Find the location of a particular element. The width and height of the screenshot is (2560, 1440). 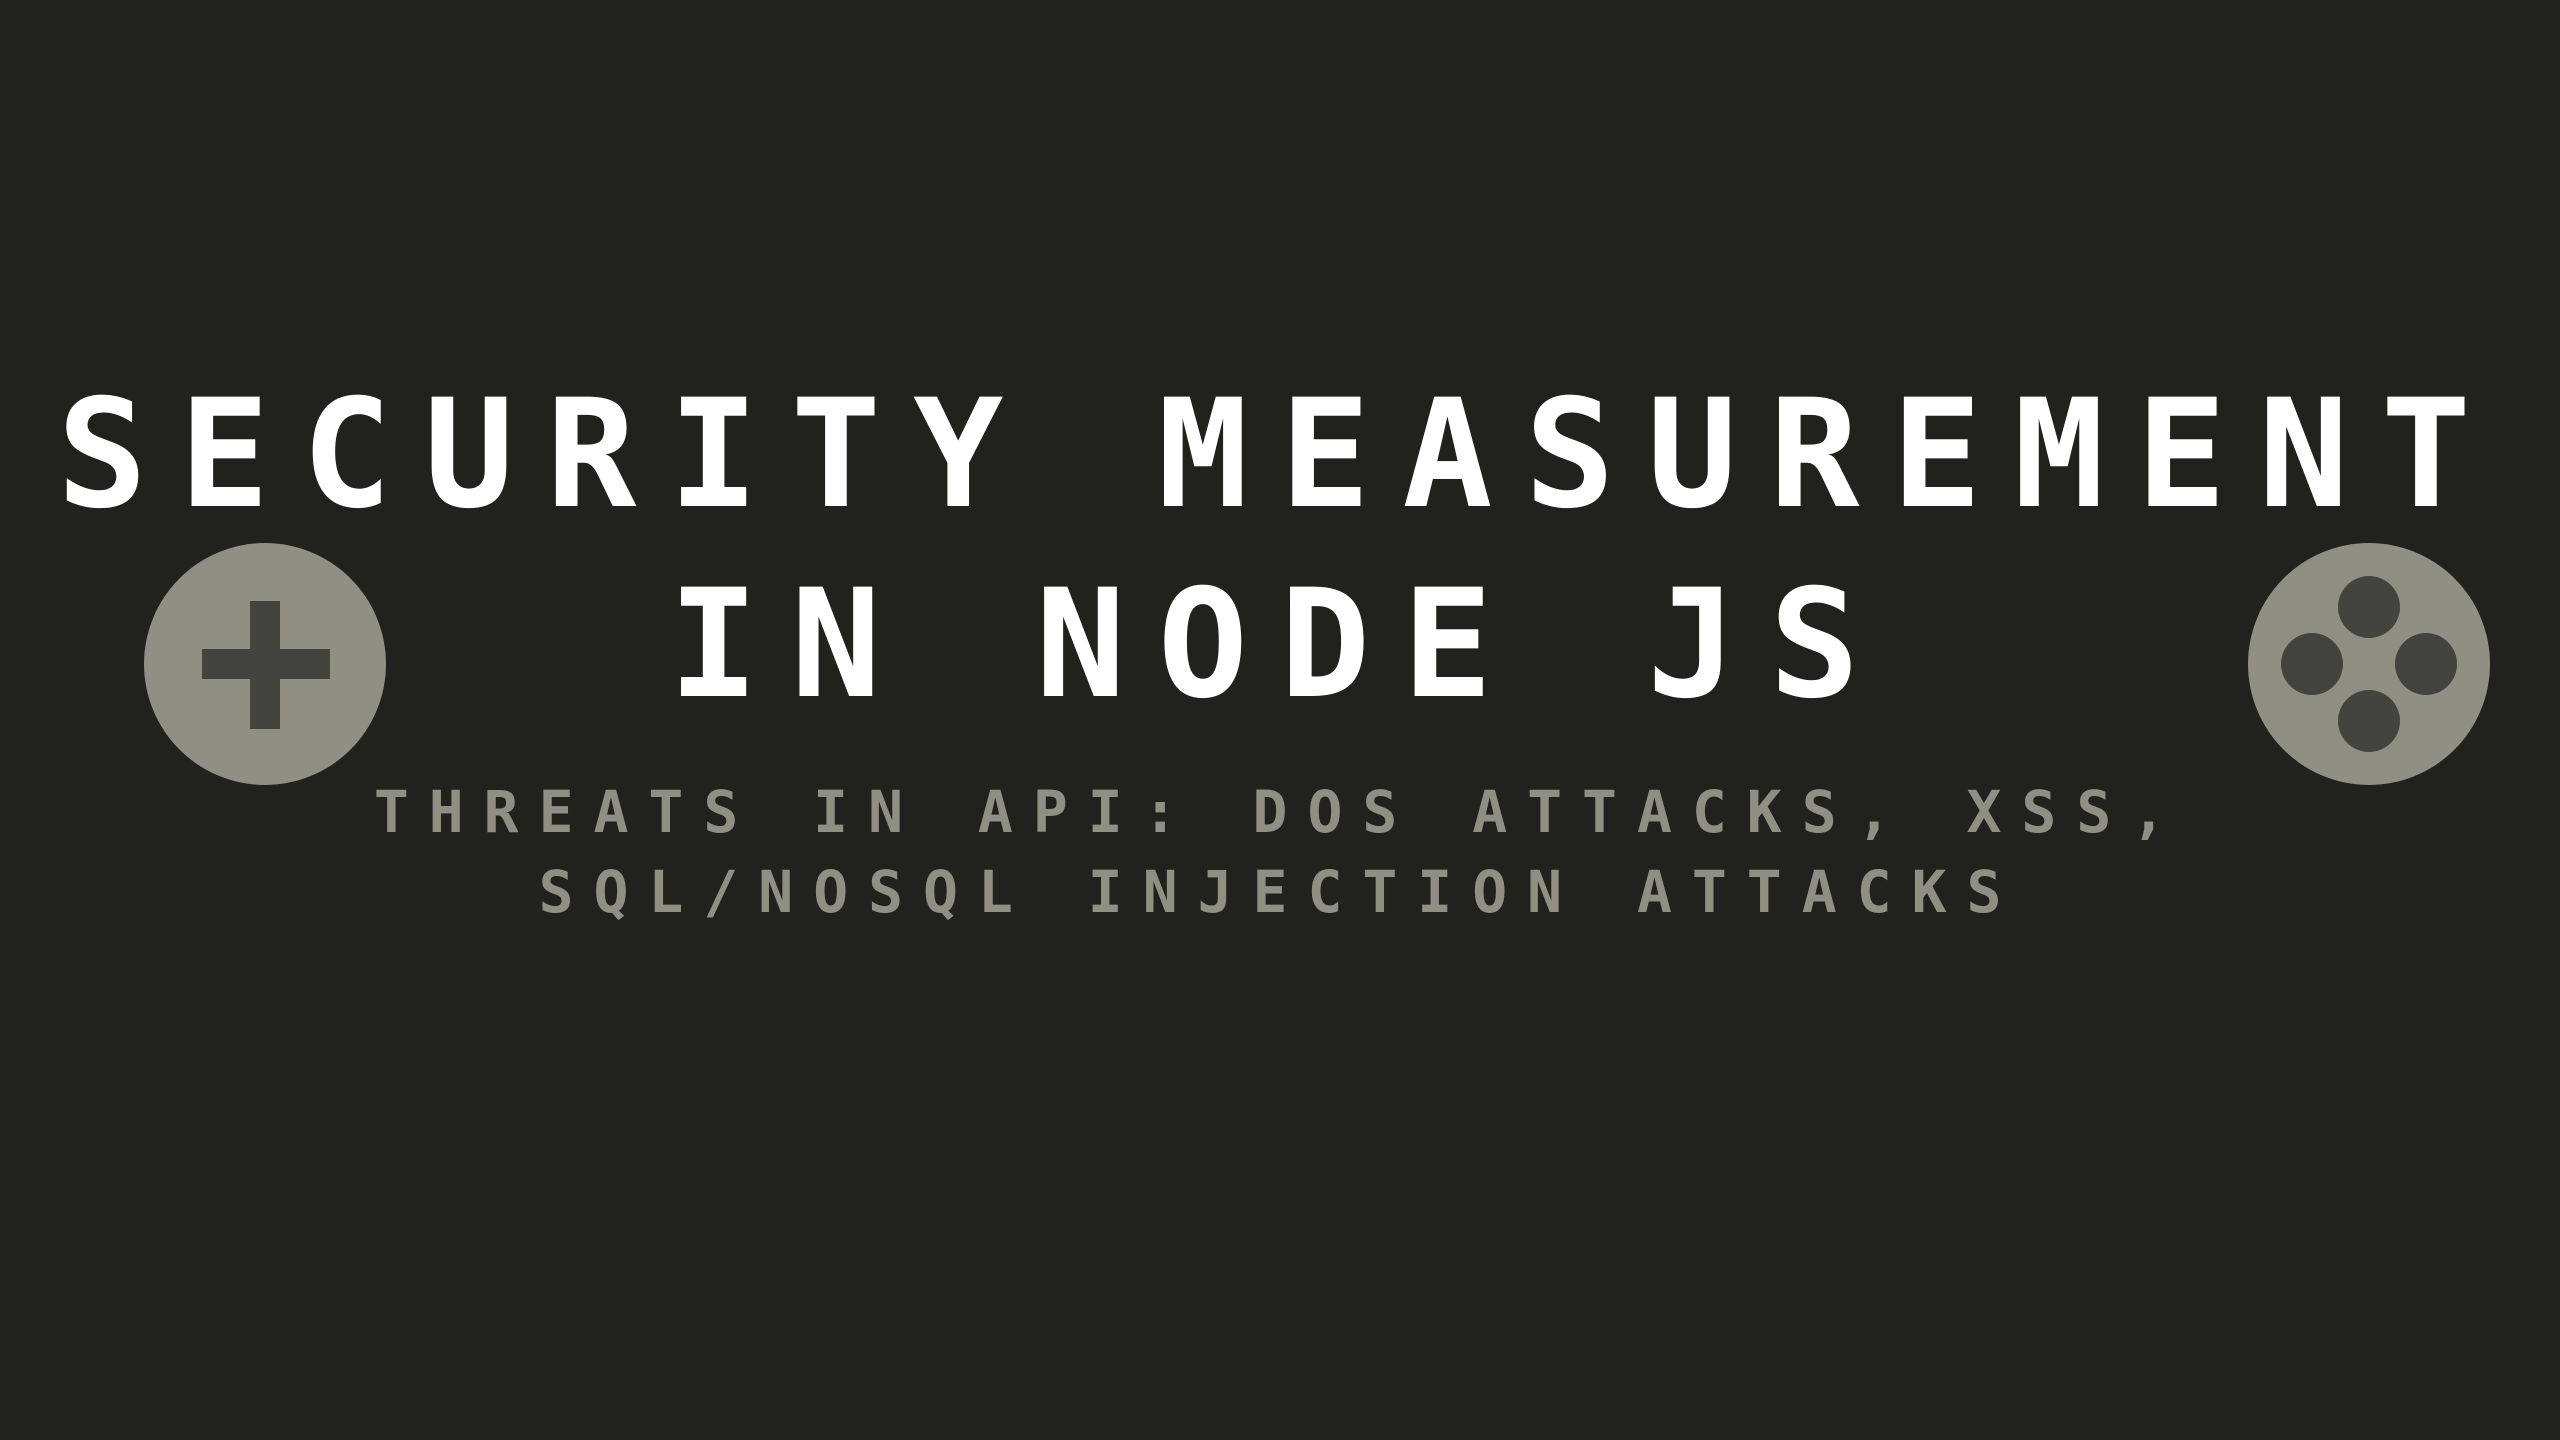

button-top-dot is located at coordinates (2369, 607).